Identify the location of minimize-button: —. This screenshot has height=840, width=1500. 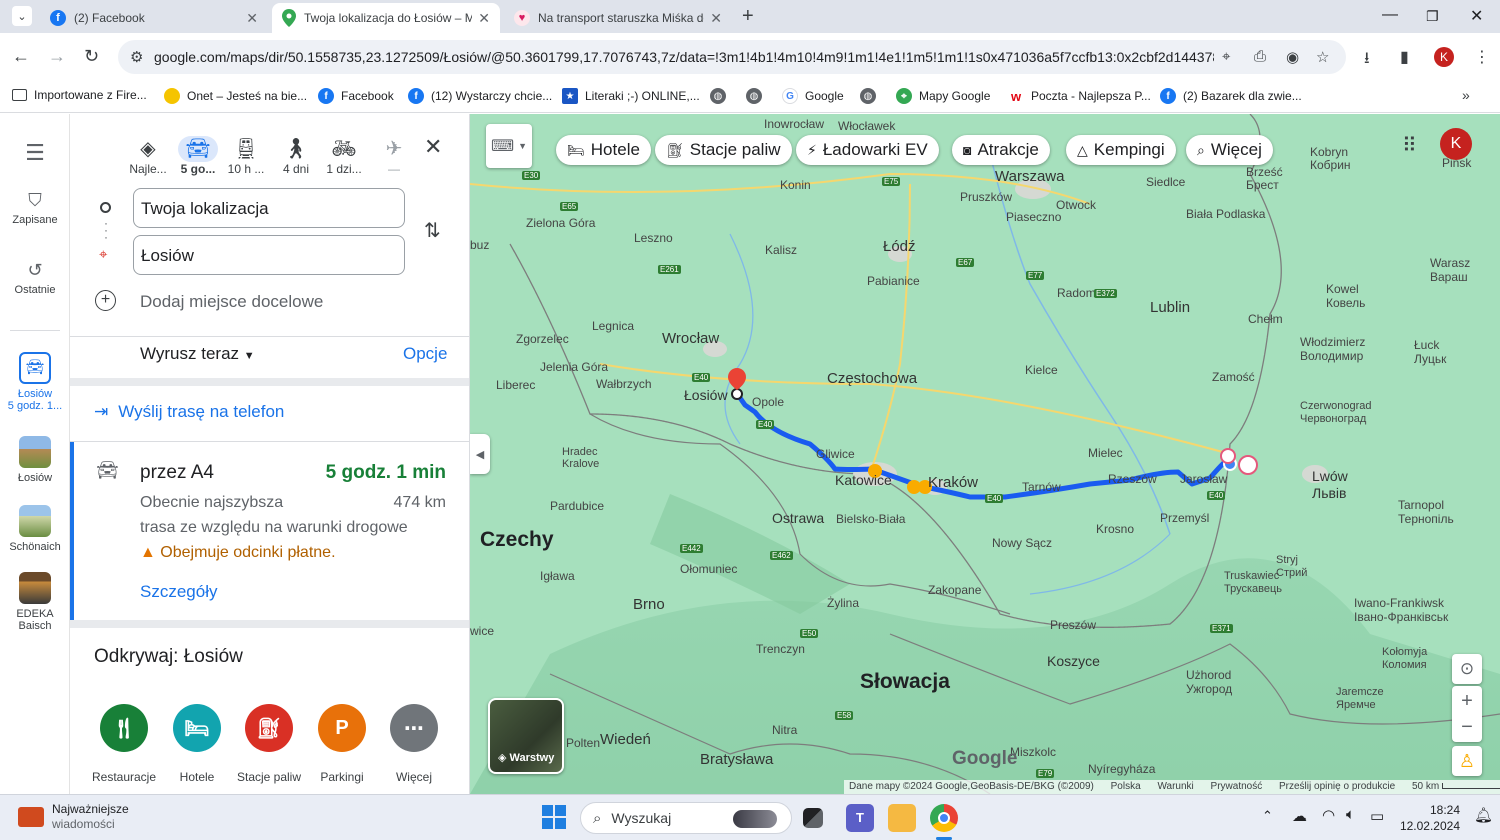
(1390, 15).